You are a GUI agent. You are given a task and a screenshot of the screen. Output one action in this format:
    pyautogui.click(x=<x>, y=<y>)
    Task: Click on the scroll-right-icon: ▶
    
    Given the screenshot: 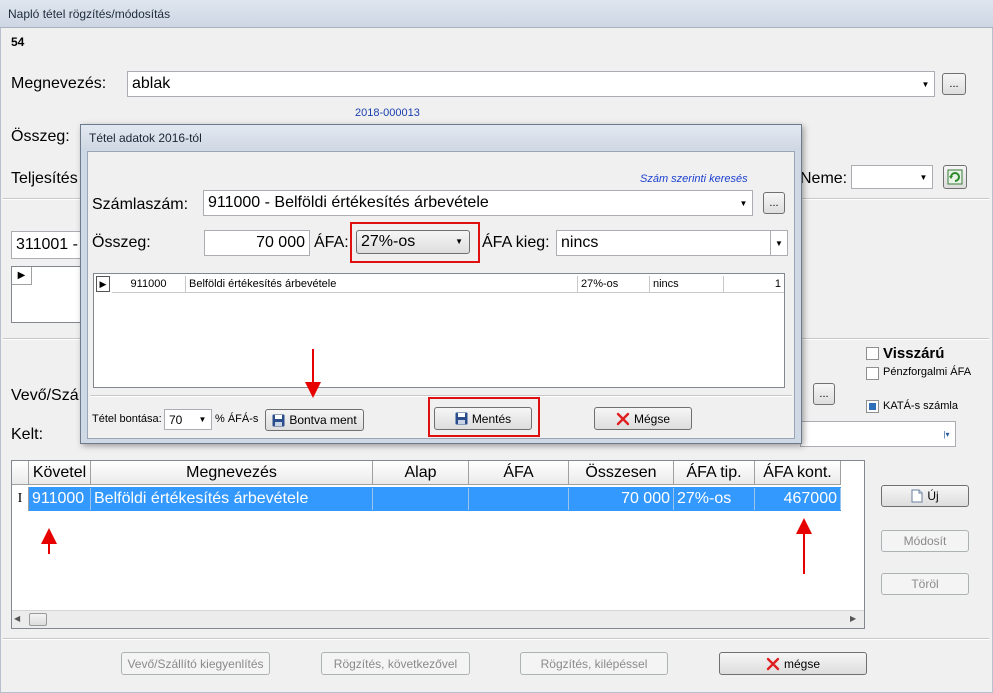 What is the action you would take?
    pyautogui.click(x=853, y=618)
    